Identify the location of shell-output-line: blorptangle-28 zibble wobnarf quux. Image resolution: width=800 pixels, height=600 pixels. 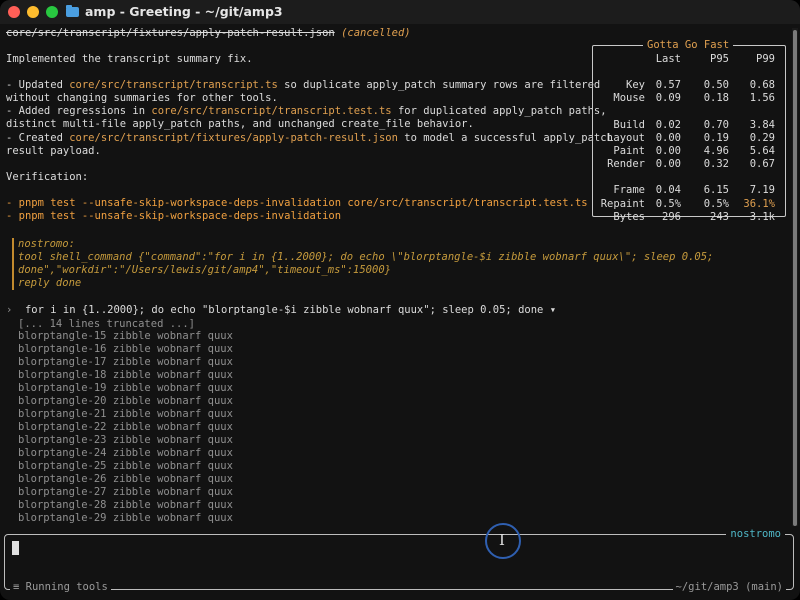
(125, 505).